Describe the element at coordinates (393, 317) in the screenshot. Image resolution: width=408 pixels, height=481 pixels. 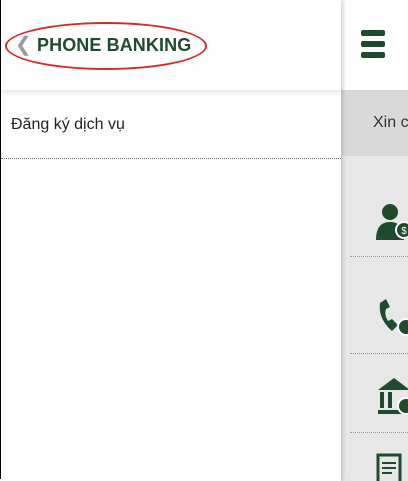
I see `phone-money-icon` at that location.